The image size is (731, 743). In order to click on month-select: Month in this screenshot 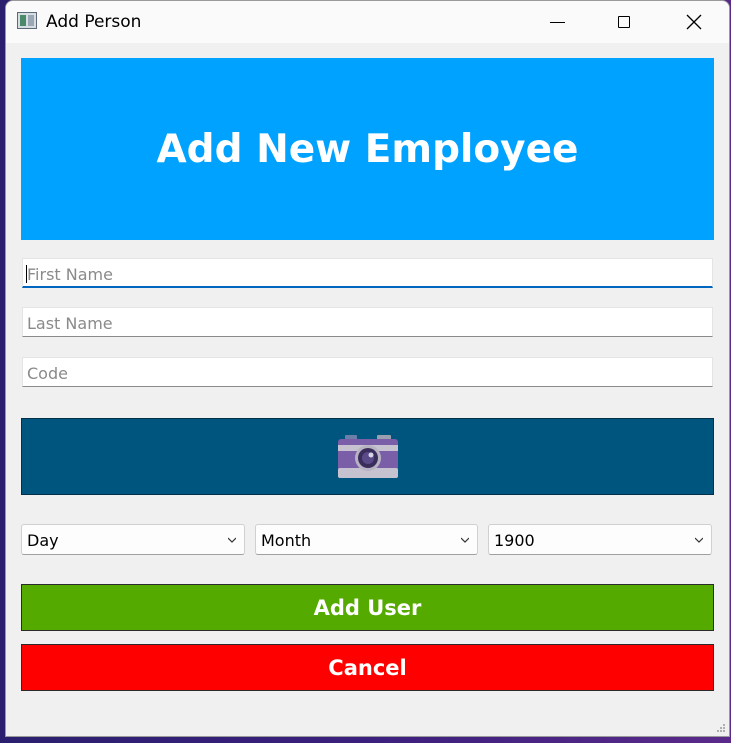, I will do `click(366, 539)`.